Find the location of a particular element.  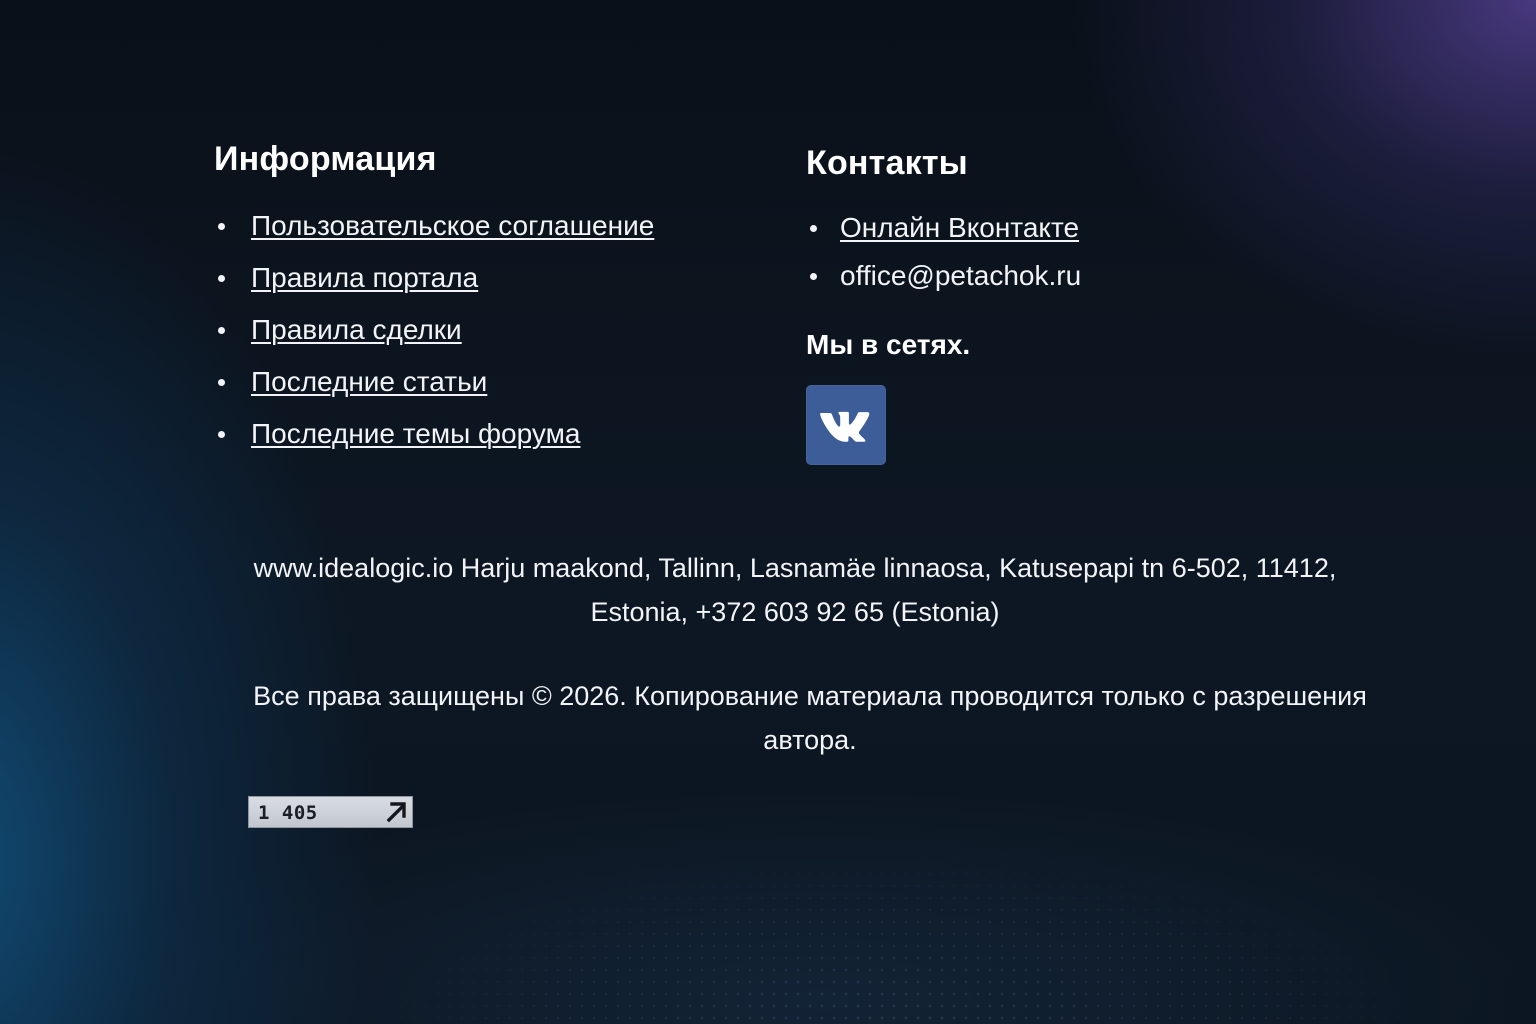

address-line-2: Estonia, +372 603 92 65 (Estonia) is located at coordinates (795, 612).